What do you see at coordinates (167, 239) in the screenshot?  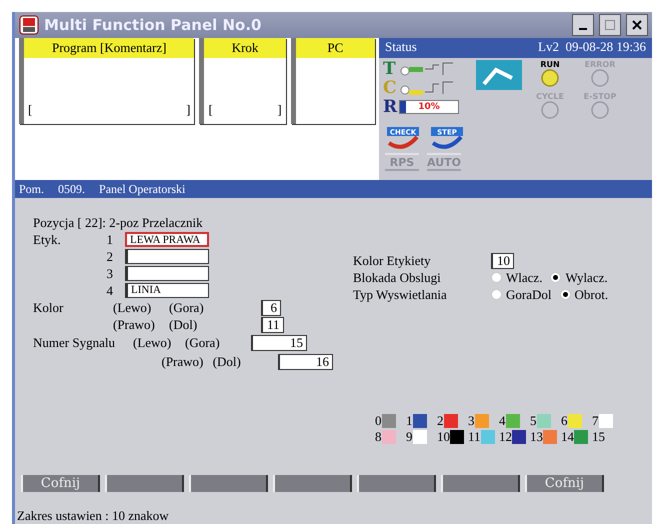 I see `label-field: LEWA PRAWA` at bounding box center [167, 239].